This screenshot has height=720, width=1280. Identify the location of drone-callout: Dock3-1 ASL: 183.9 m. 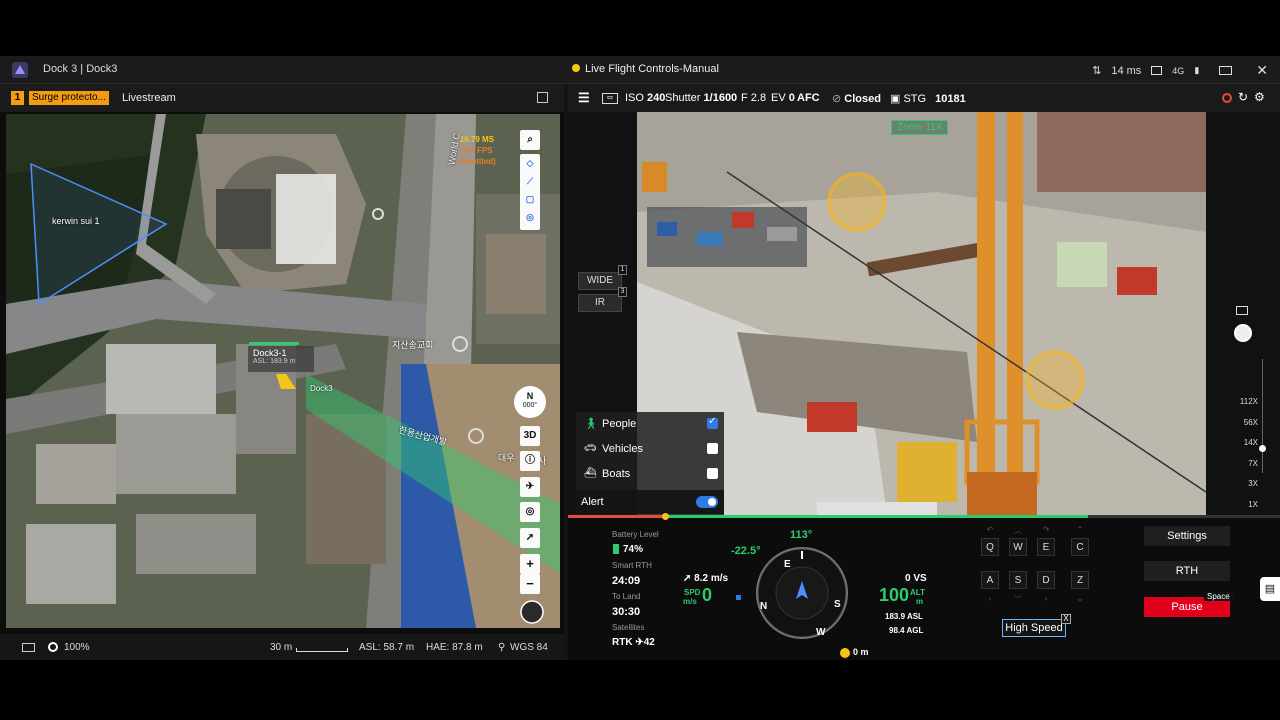
(281, 359).